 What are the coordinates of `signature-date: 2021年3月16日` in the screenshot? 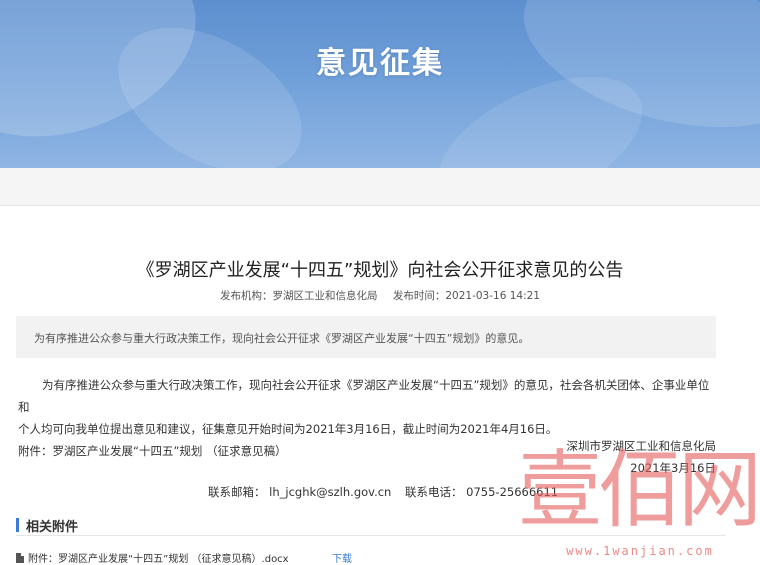 It's located at (673, 468).